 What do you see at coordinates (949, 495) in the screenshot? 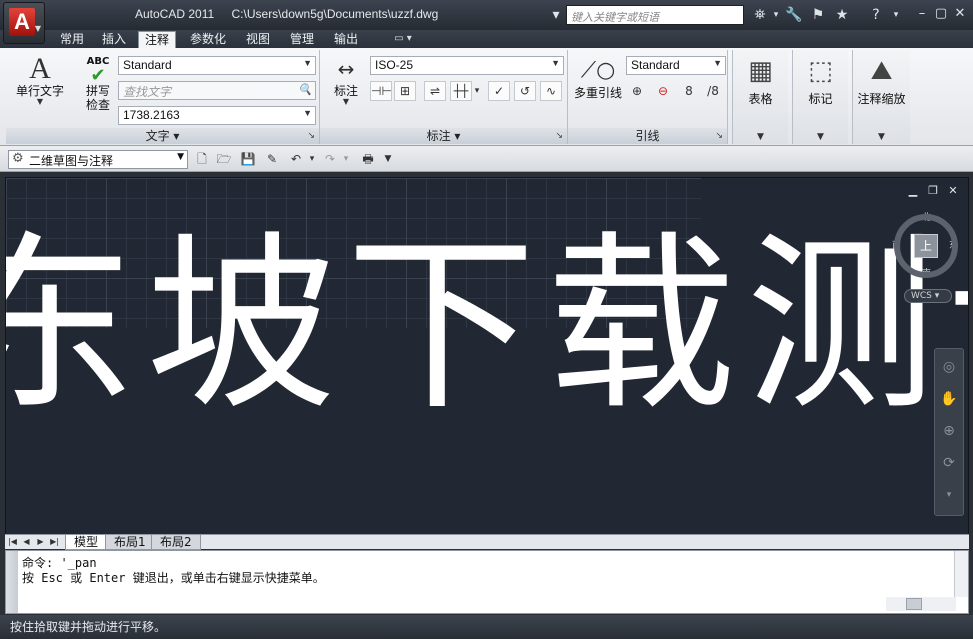
I see `navbar-customize-icon: ▾` at bounding box center [949, 495].